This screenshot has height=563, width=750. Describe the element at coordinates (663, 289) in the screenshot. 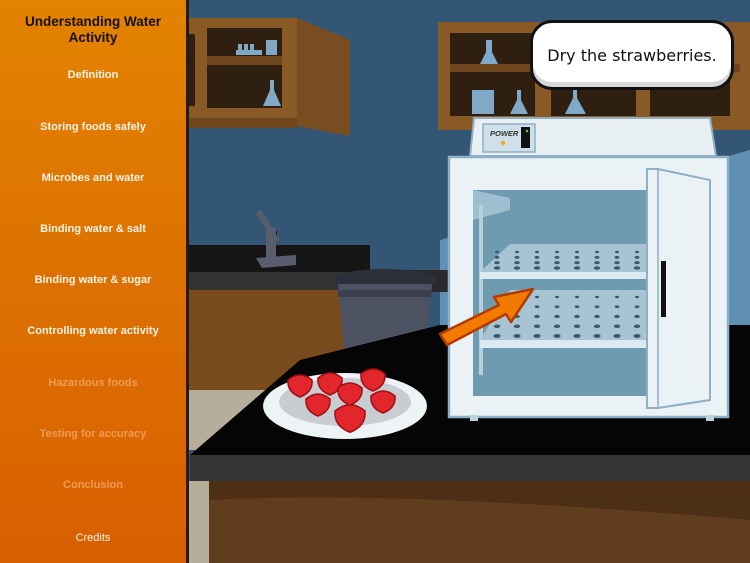

I see `oven-door-handle` at that location.